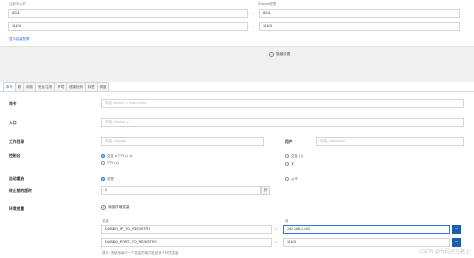  What do you see at coordinates (297, 156) in the screenshot?
I see `radio-label: 交互 (-i)` at bounding box center [297, 156].